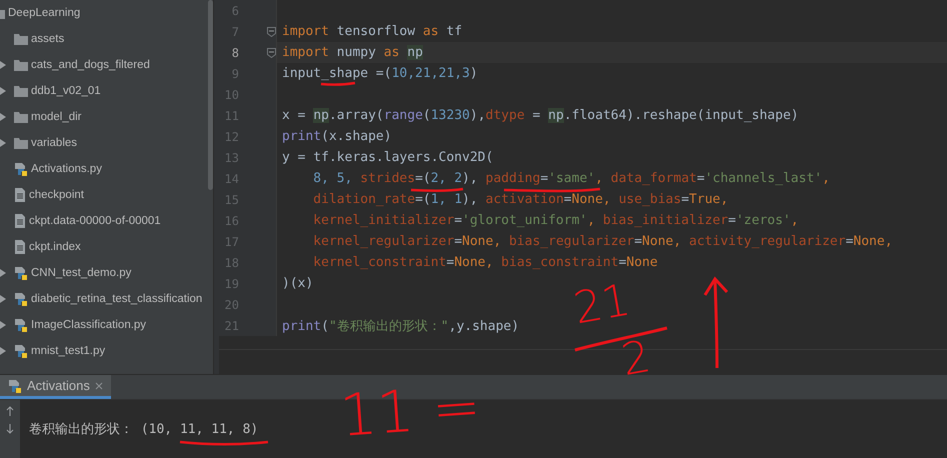  I want to click on tree-item: Activations.py, so click(104, 169).